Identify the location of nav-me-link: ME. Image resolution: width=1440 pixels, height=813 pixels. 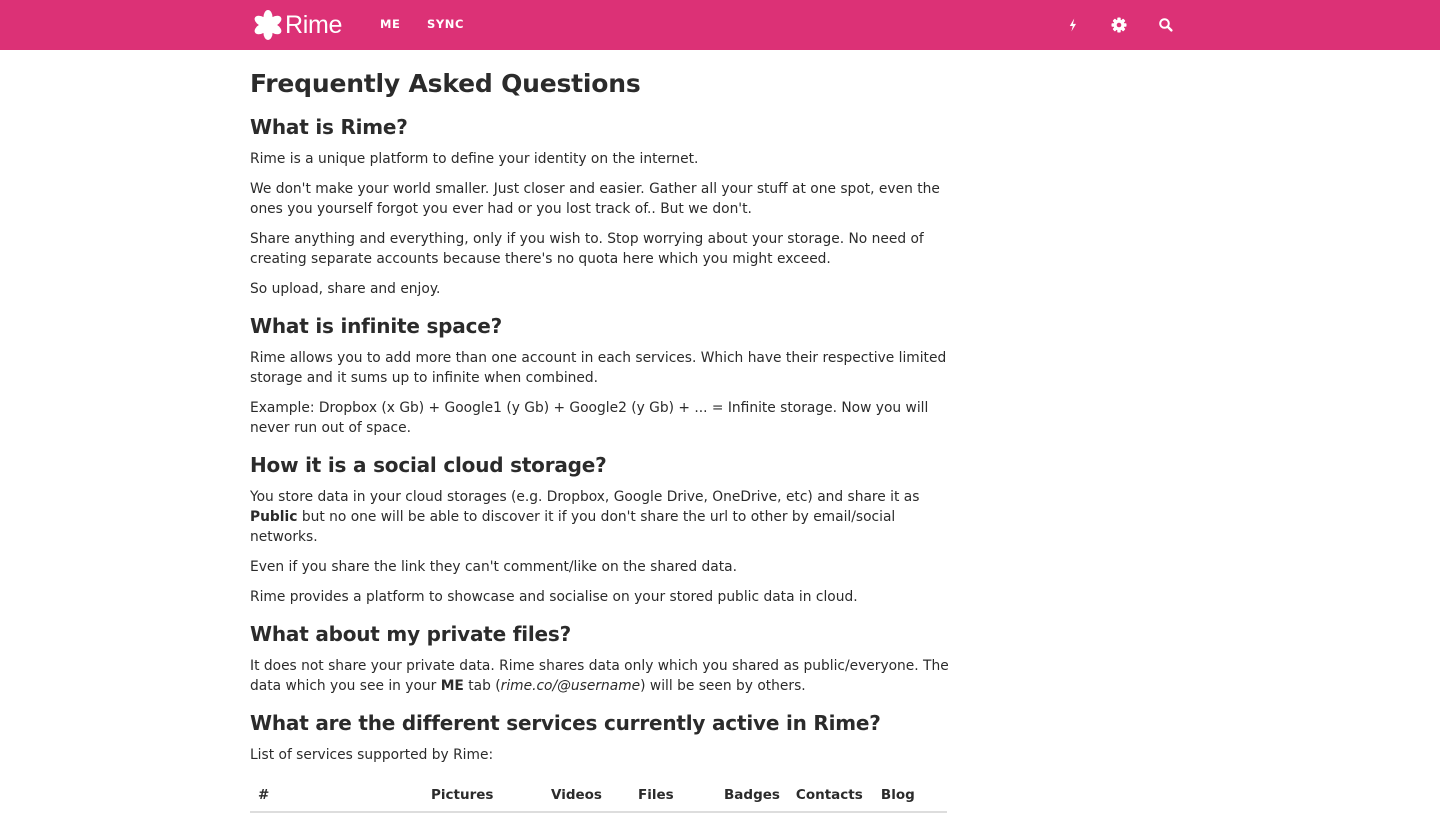
(390, 24).